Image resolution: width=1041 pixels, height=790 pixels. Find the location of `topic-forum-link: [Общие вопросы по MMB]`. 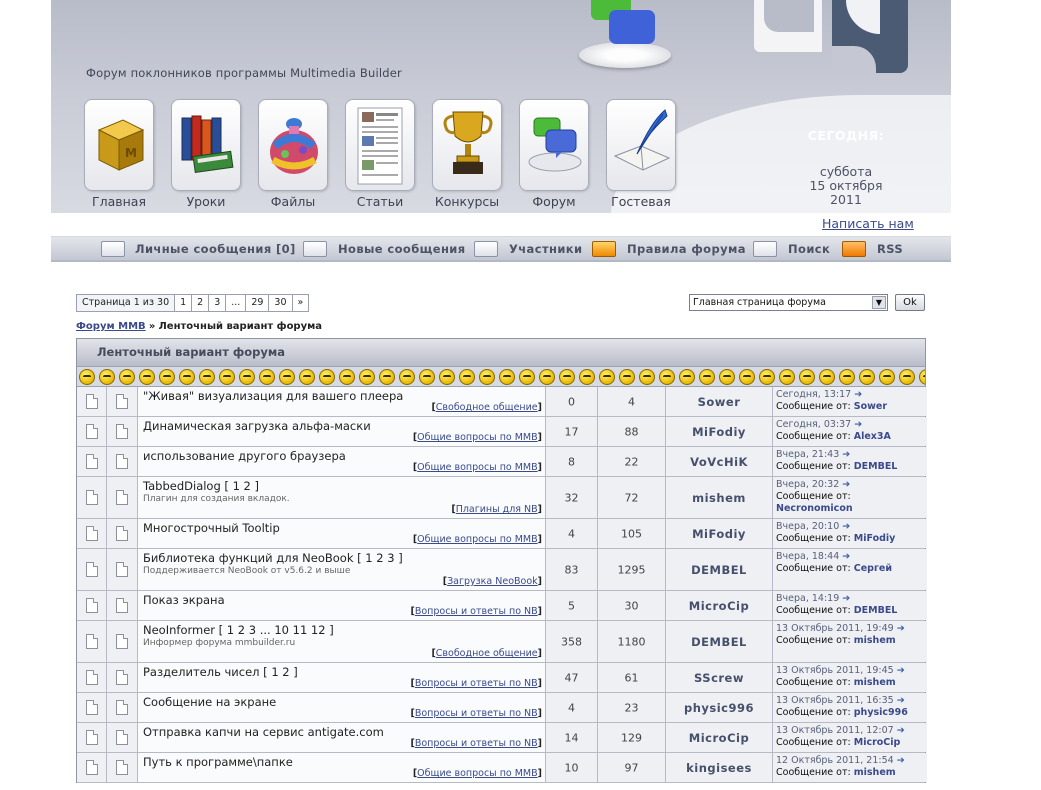

topic-forum-link: [Общие вопросы по MMB] is located at coordinates (477, 539).